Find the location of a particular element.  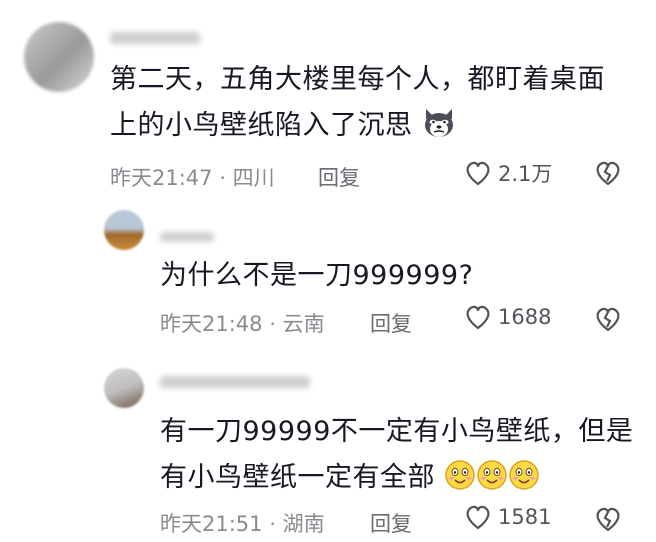

comment-text: 上的小鸟壁纸陷入了沉思 is located at coordinates (283, 125).